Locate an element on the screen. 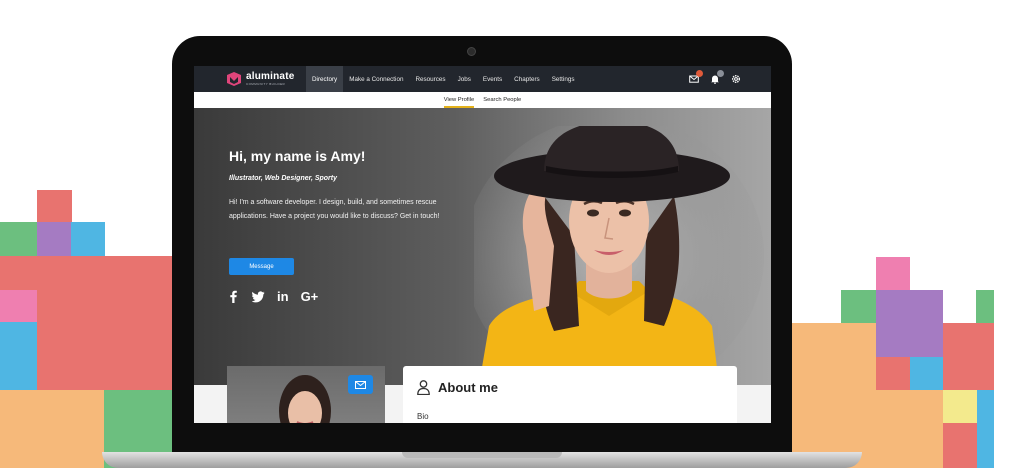 The height and width of the screenshot is (468, 1024). nav-icon-group is located at coordinates (715, 79).